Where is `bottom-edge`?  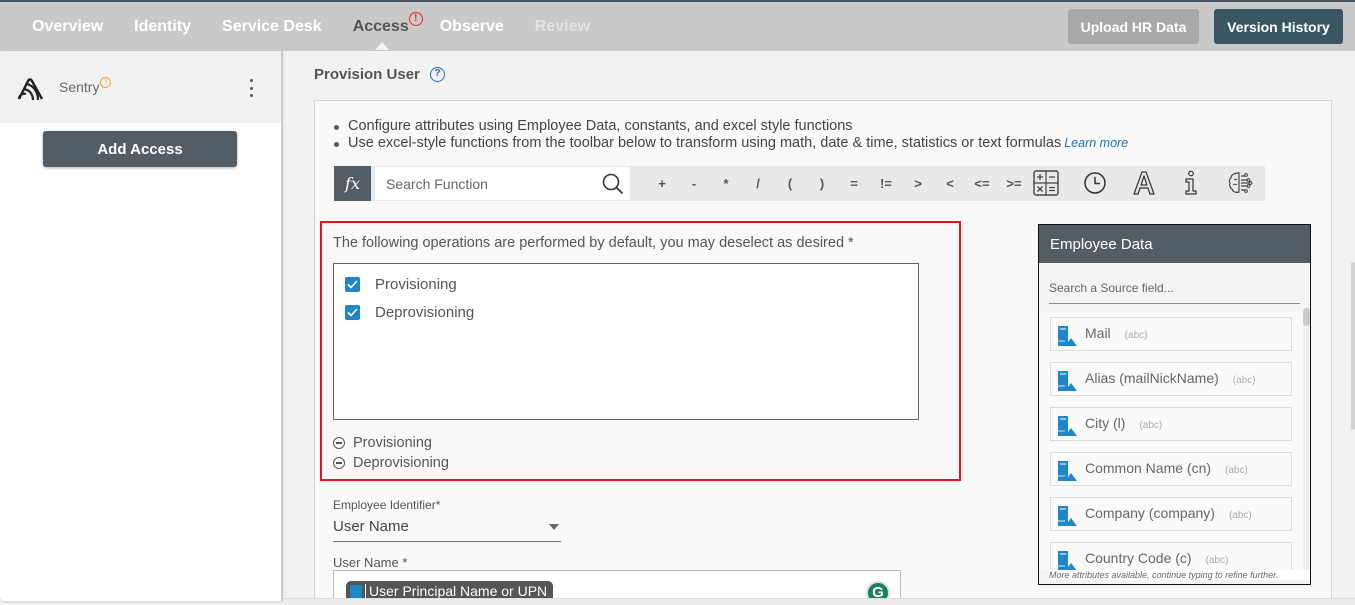 bottom-edge is located at coordinates (819, 601).